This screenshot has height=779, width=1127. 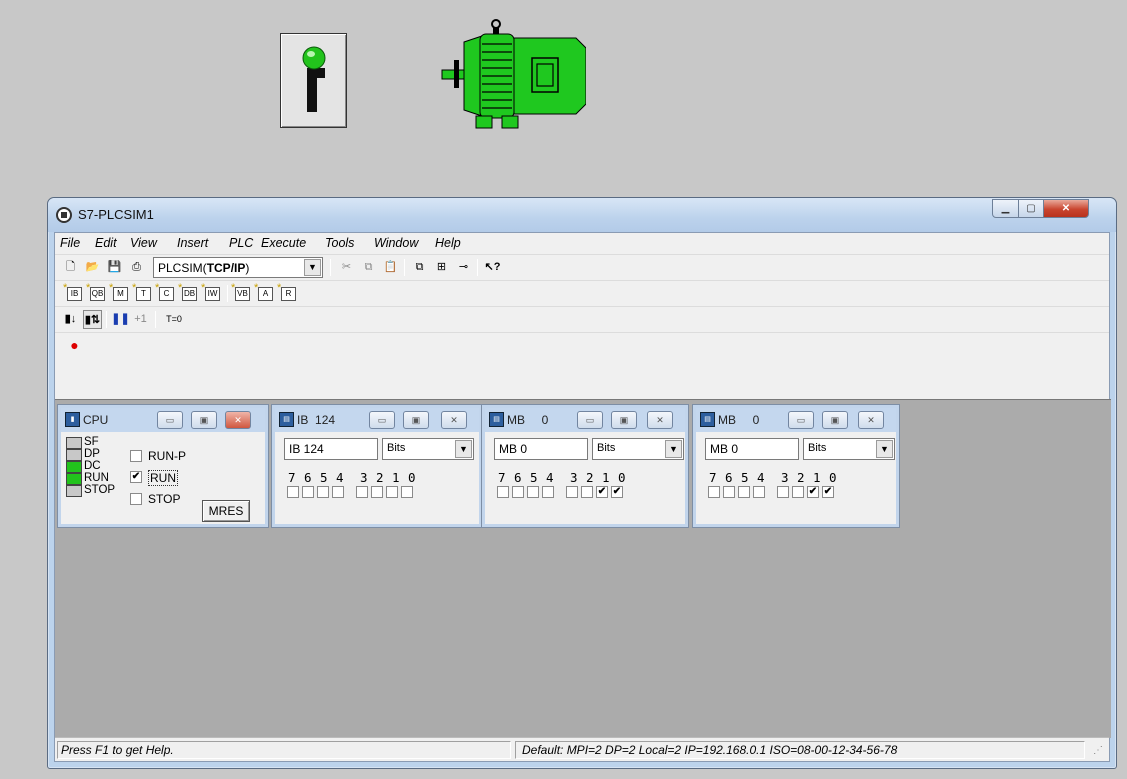 I want to click on cut-icon: ✂, so click(x=346, y=267).